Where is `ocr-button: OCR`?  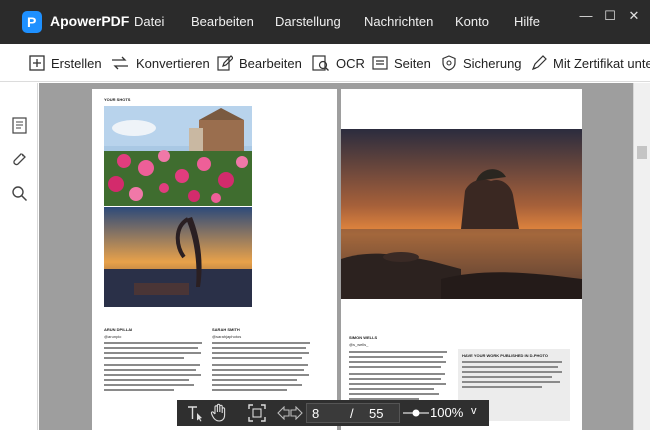
ocr-button: OCR is located at coordinates (338, 63).